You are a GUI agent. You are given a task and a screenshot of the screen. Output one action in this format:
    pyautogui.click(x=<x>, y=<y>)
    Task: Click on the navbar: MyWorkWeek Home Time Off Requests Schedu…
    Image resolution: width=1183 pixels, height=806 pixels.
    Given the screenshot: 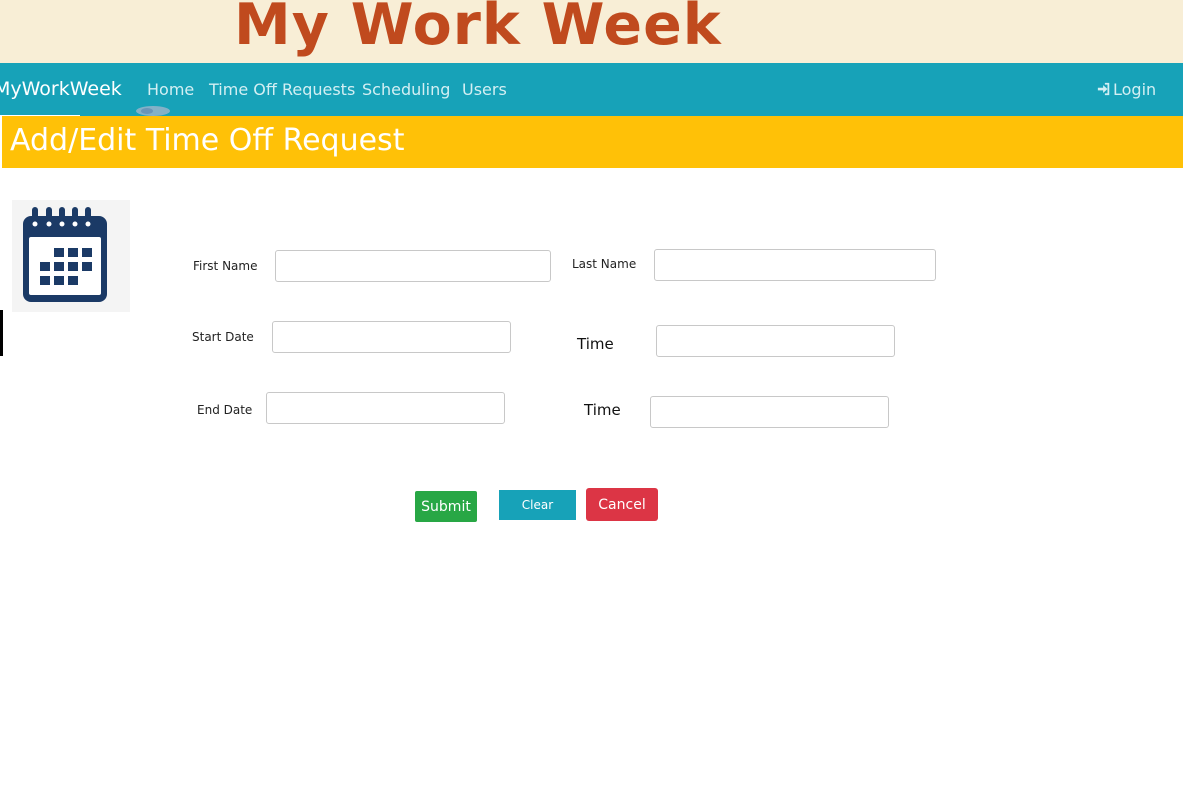 What is the action you would take?
    pyautogui.click(x=591, y=90)
    